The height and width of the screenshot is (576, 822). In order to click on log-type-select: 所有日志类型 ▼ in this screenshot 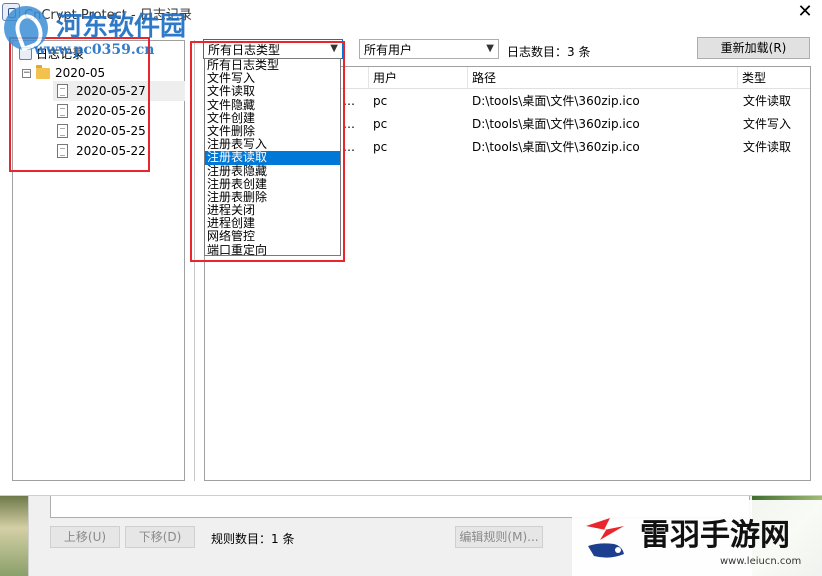, I will do `click(273, 49)`.